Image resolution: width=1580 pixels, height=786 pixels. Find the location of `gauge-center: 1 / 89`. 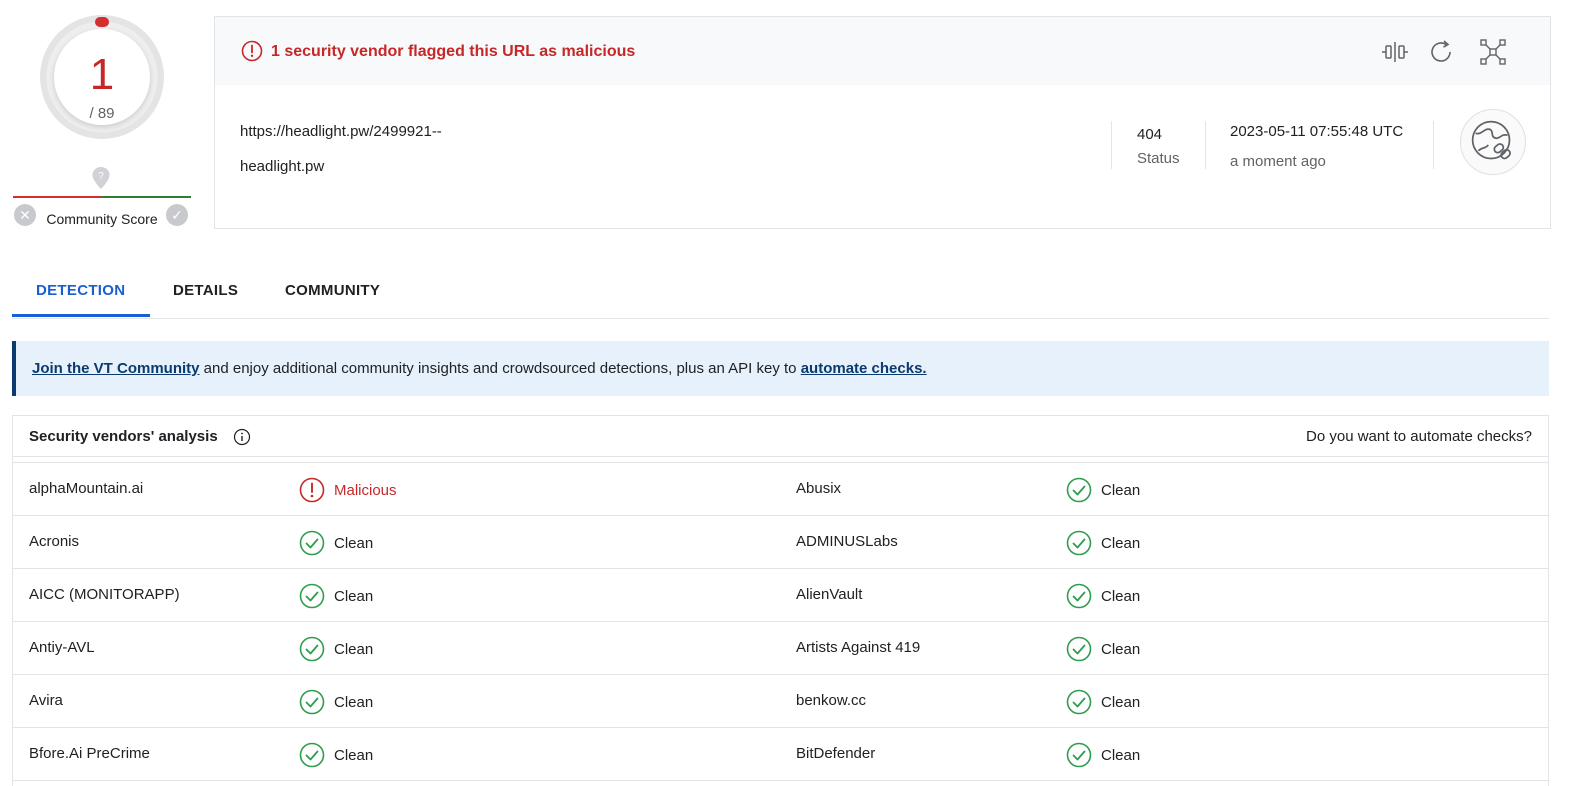

gauge-center: 1 / 89 is located at coordinates (102, 77).